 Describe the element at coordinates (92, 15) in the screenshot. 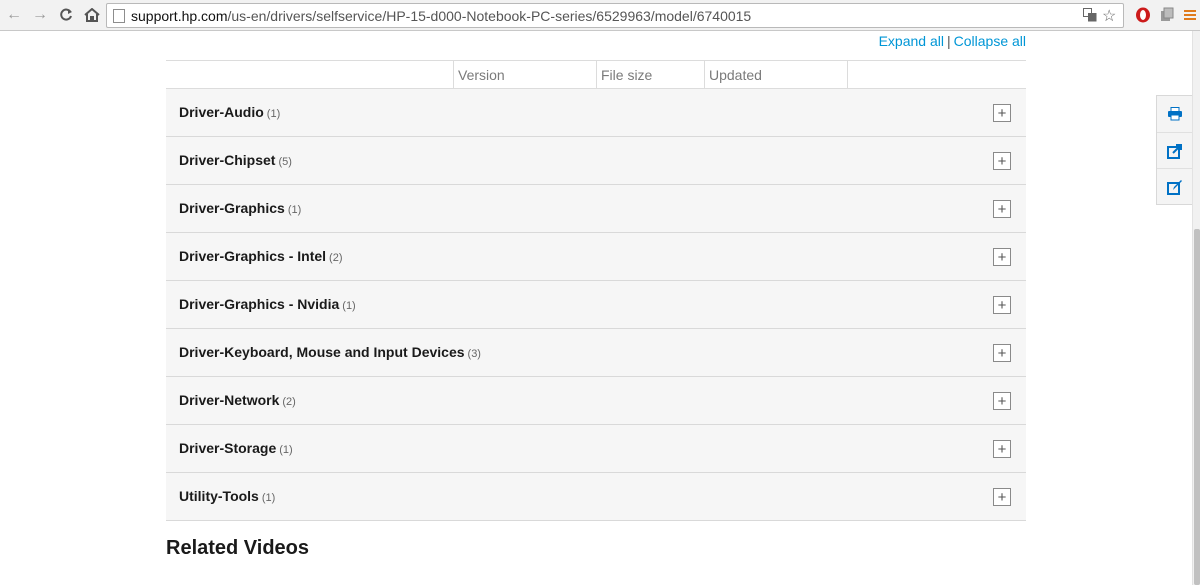

I see `home-icon` at that location.